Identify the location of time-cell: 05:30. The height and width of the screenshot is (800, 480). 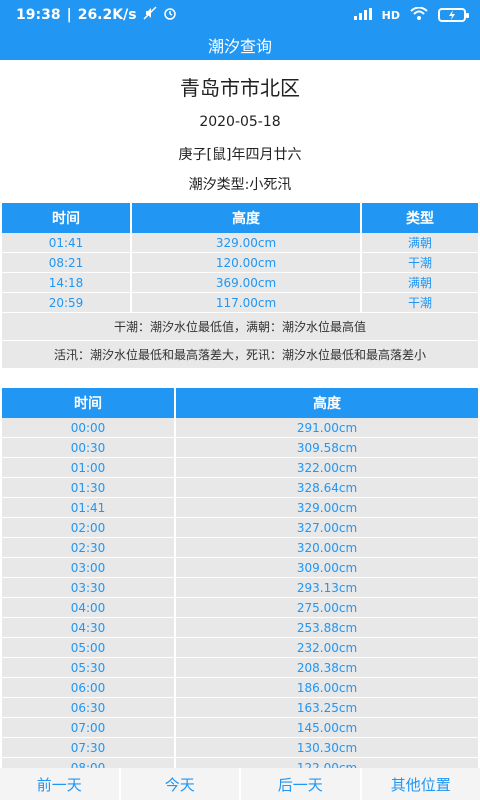
(89, 668).